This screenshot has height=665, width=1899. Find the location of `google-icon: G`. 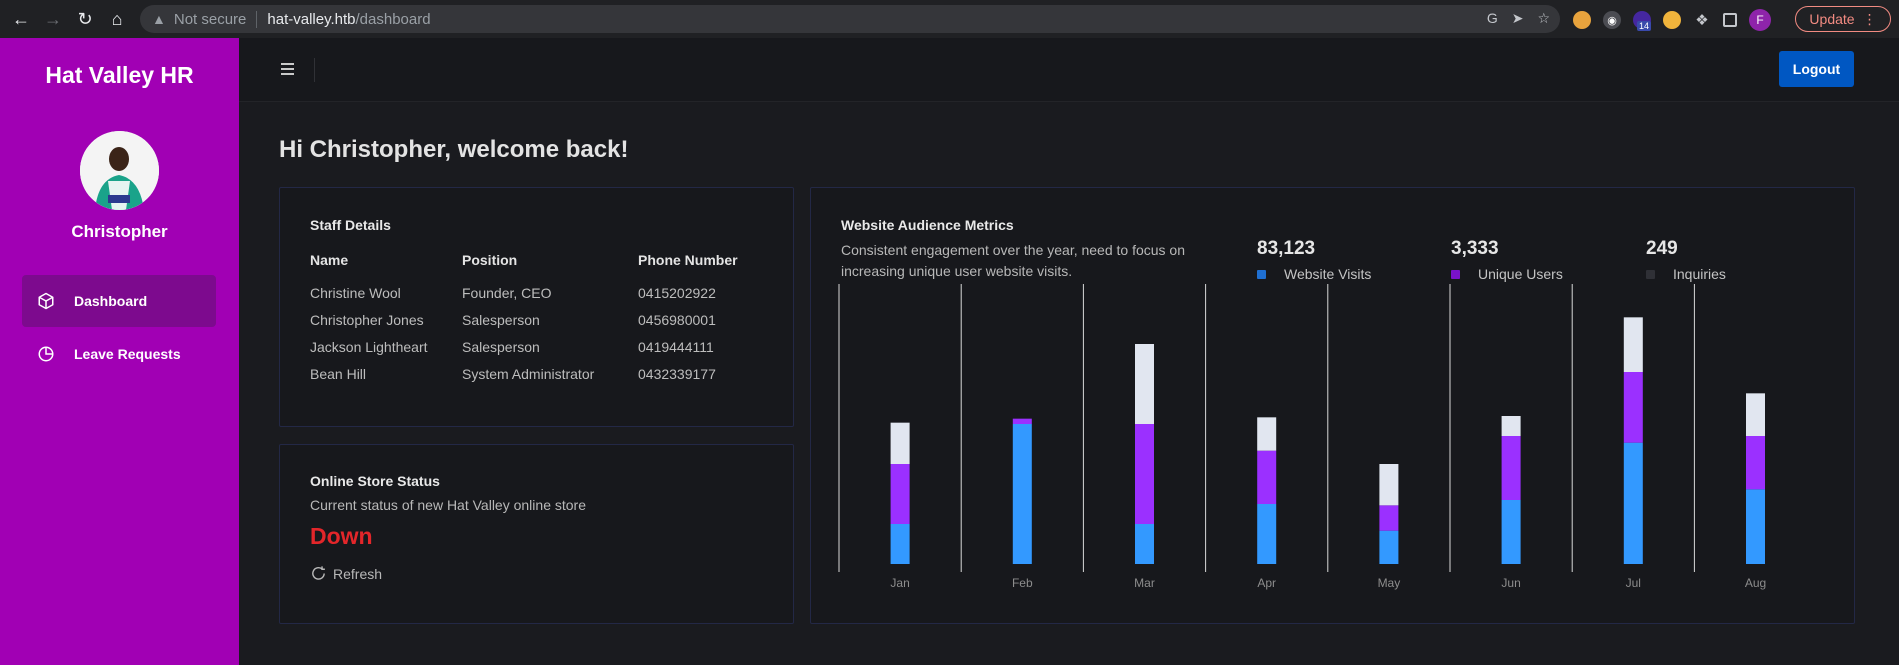

google-icon: G is located at coordinates (1492, 18).